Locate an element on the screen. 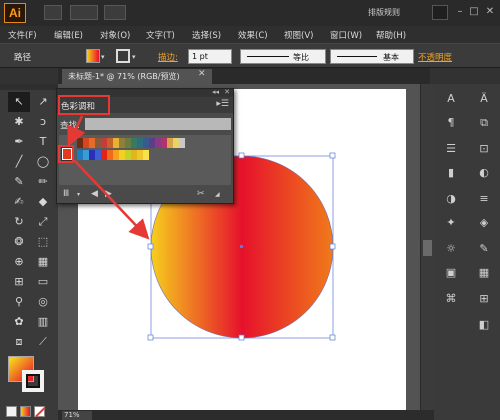 Image resolution: width=500 pixels, height=420 pixels. stroke-color-proxy is located at coordinates (33, 381).